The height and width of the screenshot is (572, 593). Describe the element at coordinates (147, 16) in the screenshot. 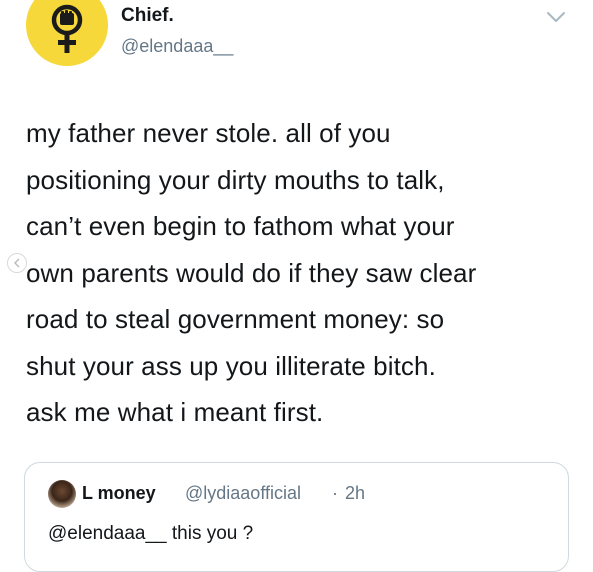

I see `author-name: Chief.` at that location.